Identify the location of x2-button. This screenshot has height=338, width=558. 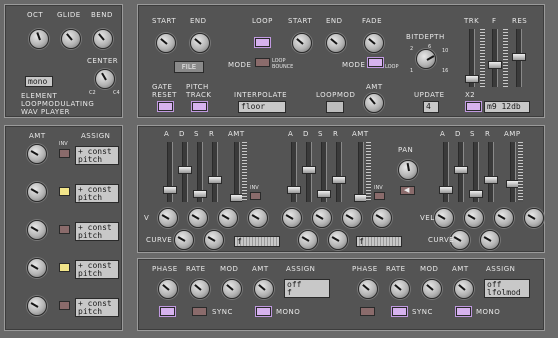
(473, 106).